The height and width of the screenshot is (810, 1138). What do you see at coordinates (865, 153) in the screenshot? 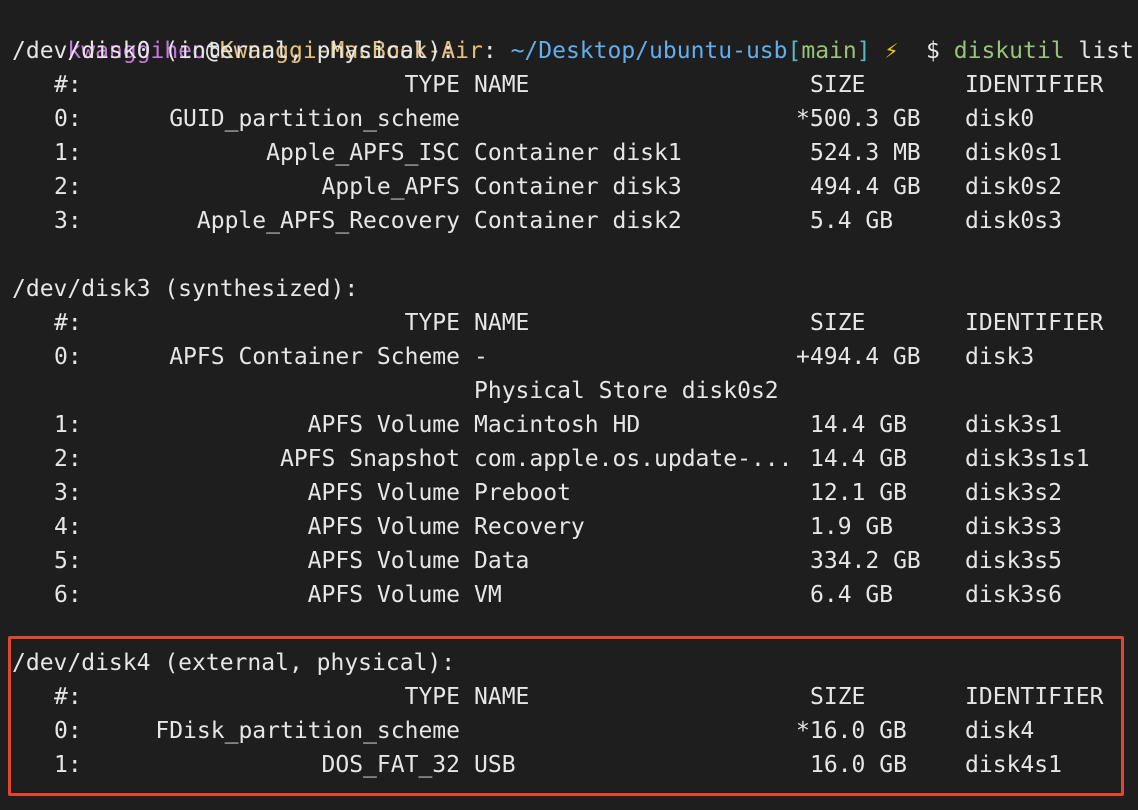
I see `partition-size: 524.3 MB` at bounding box center [865, 153].